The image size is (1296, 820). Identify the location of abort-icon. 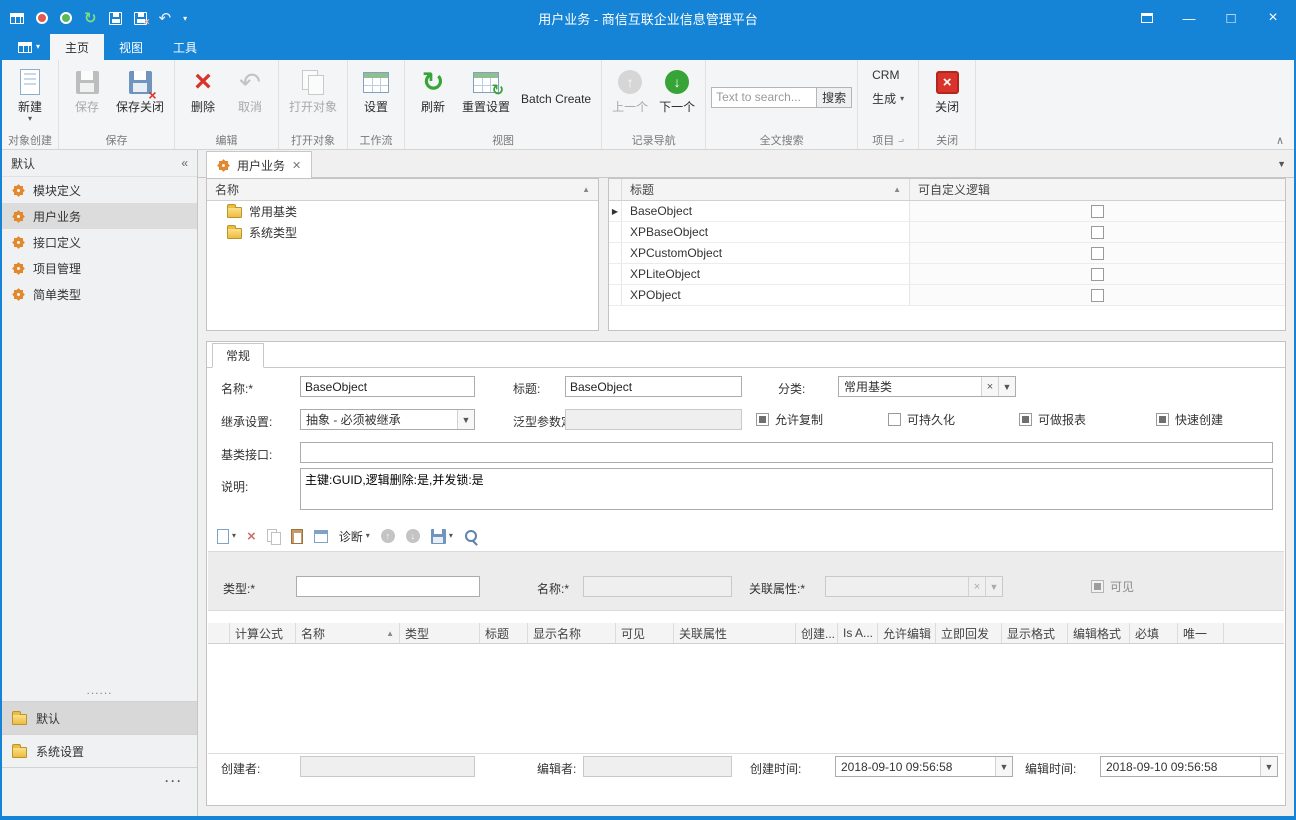
(42, 18).